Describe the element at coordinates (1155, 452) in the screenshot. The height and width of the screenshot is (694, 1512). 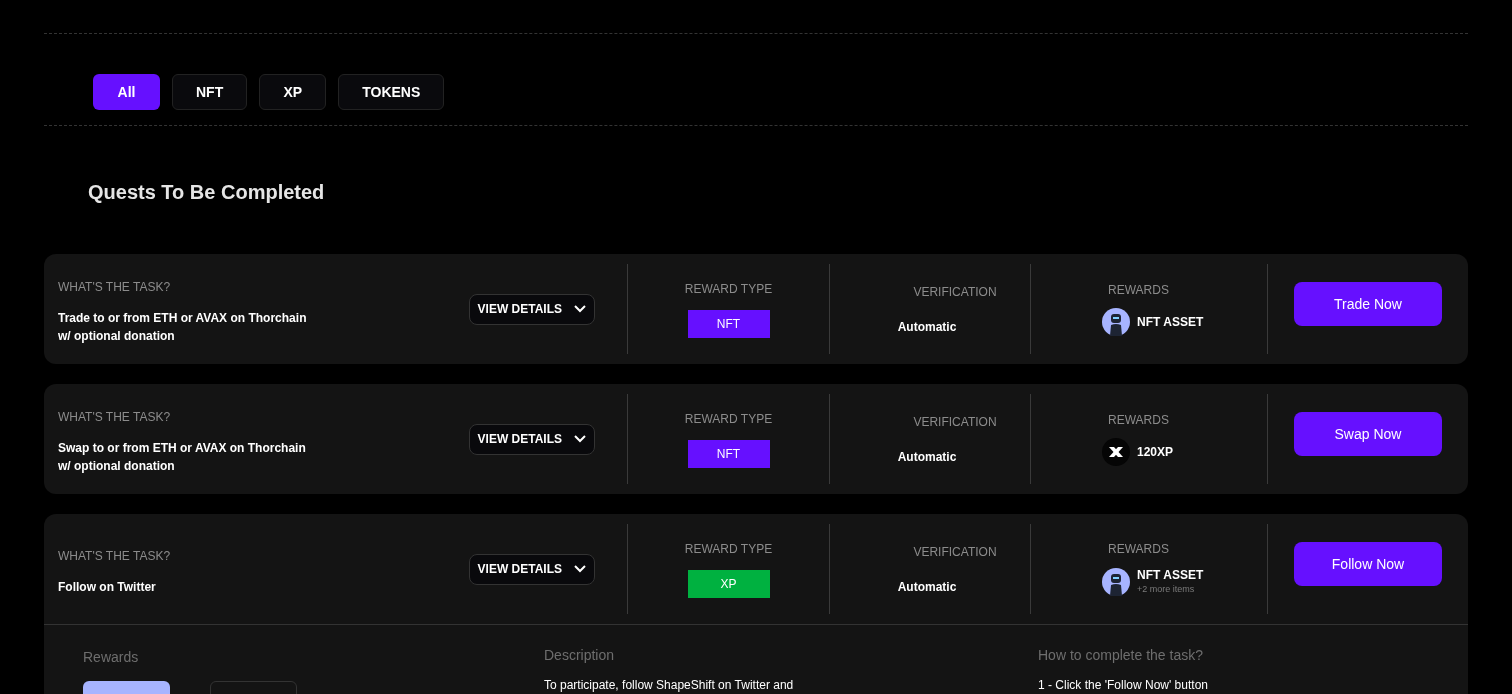
I see `reward-name: 120XP` at that location.